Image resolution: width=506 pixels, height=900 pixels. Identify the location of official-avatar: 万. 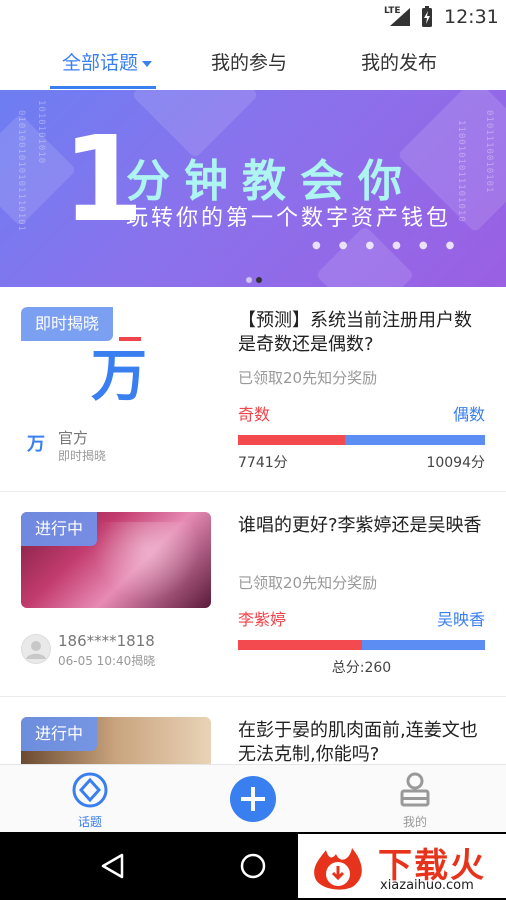
(36, 444).